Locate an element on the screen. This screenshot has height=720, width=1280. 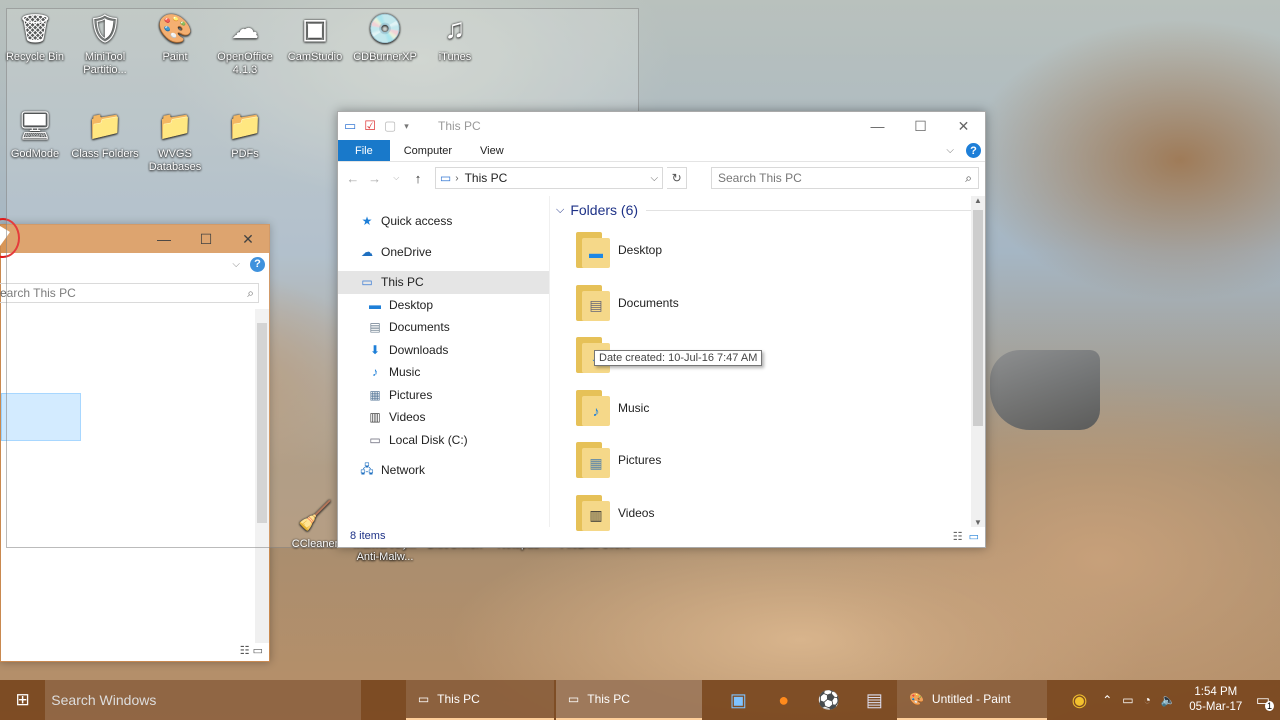
folder-item: ▦ Pictures is located at coordinates (770, 460).